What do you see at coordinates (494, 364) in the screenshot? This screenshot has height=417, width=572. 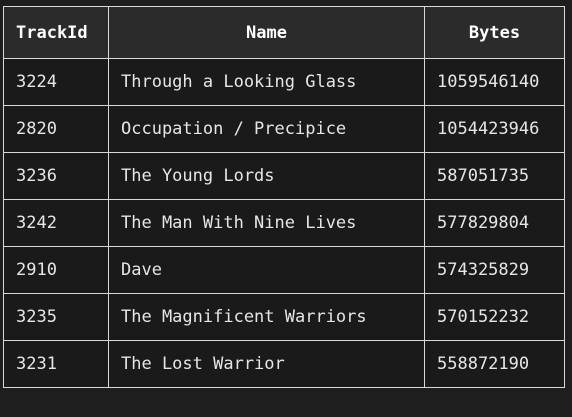 I see `cell-bytes: 558872190` at bounding box center [494, 364].